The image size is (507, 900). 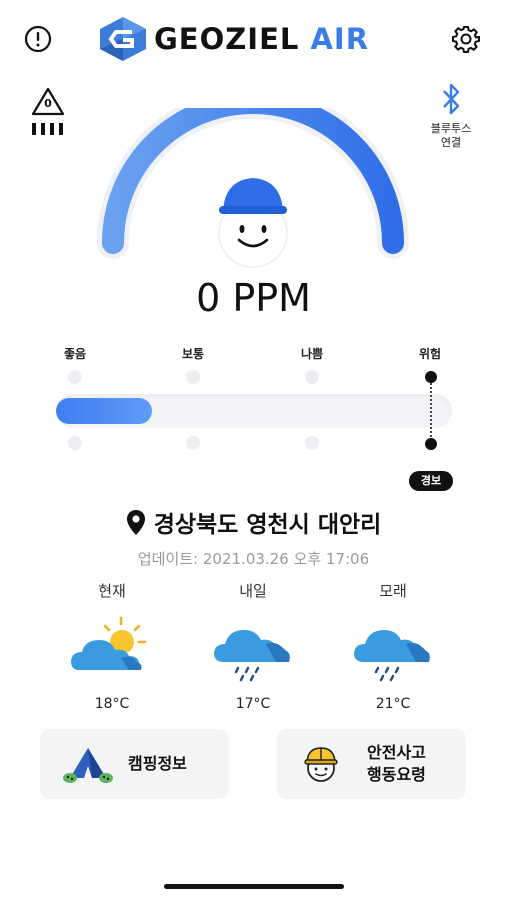 What do you see at coordinates (451, 99) in the screenshot?
I see `bluetooth-icon` at bounding box center [451, 99].